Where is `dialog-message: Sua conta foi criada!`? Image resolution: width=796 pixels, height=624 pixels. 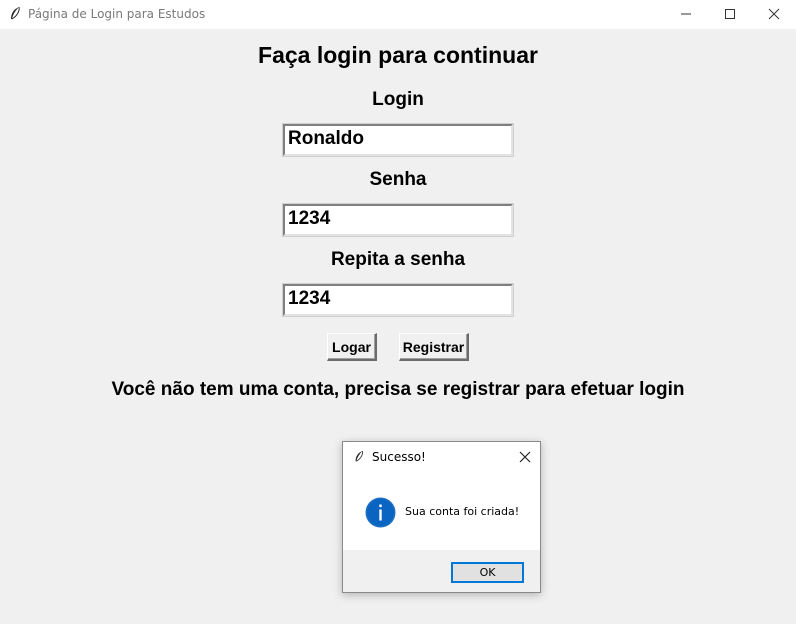 dialog-message: Sua conta foi criada! is located at coordinates (462, 511).